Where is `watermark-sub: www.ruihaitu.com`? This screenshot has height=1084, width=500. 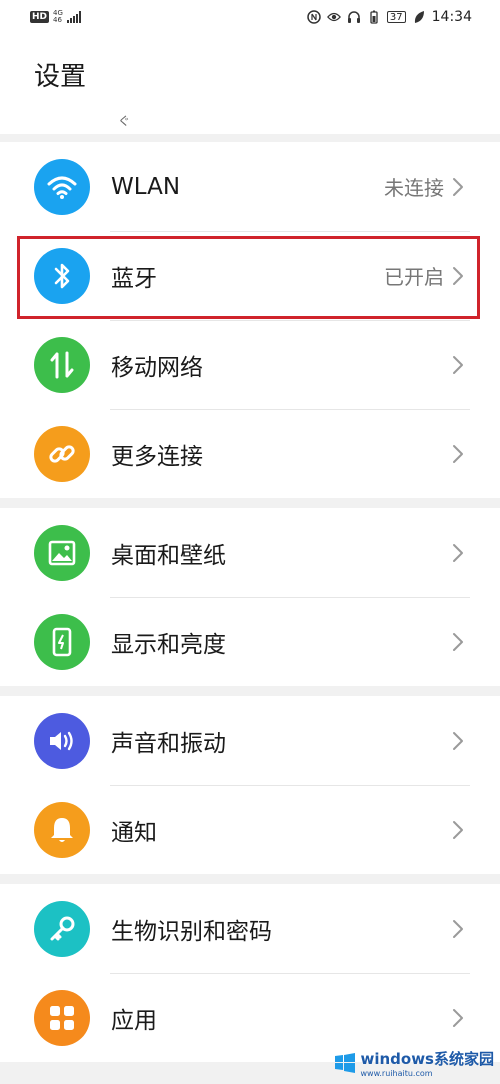 watermark-sub: www.ruihaitu.com is located at coordinates (396, 1073).